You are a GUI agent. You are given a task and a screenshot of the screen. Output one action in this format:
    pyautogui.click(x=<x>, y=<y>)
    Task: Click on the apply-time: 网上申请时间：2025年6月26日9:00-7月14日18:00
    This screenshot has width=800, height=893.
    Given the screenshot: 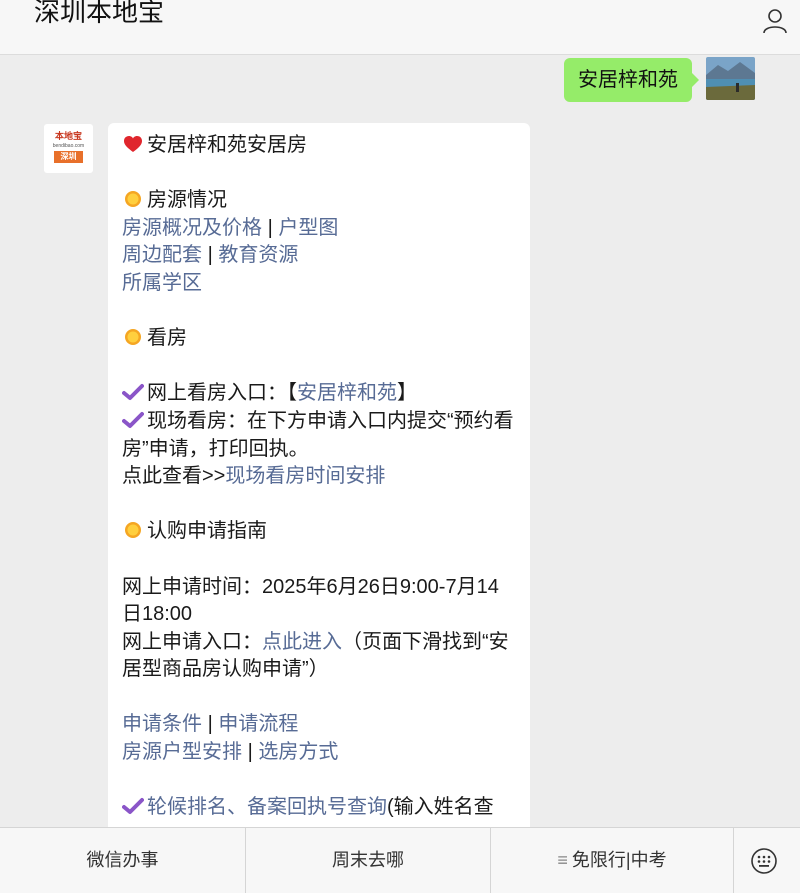 What is the action you would take?
    pyautogui.click(x=310, y=600)
    